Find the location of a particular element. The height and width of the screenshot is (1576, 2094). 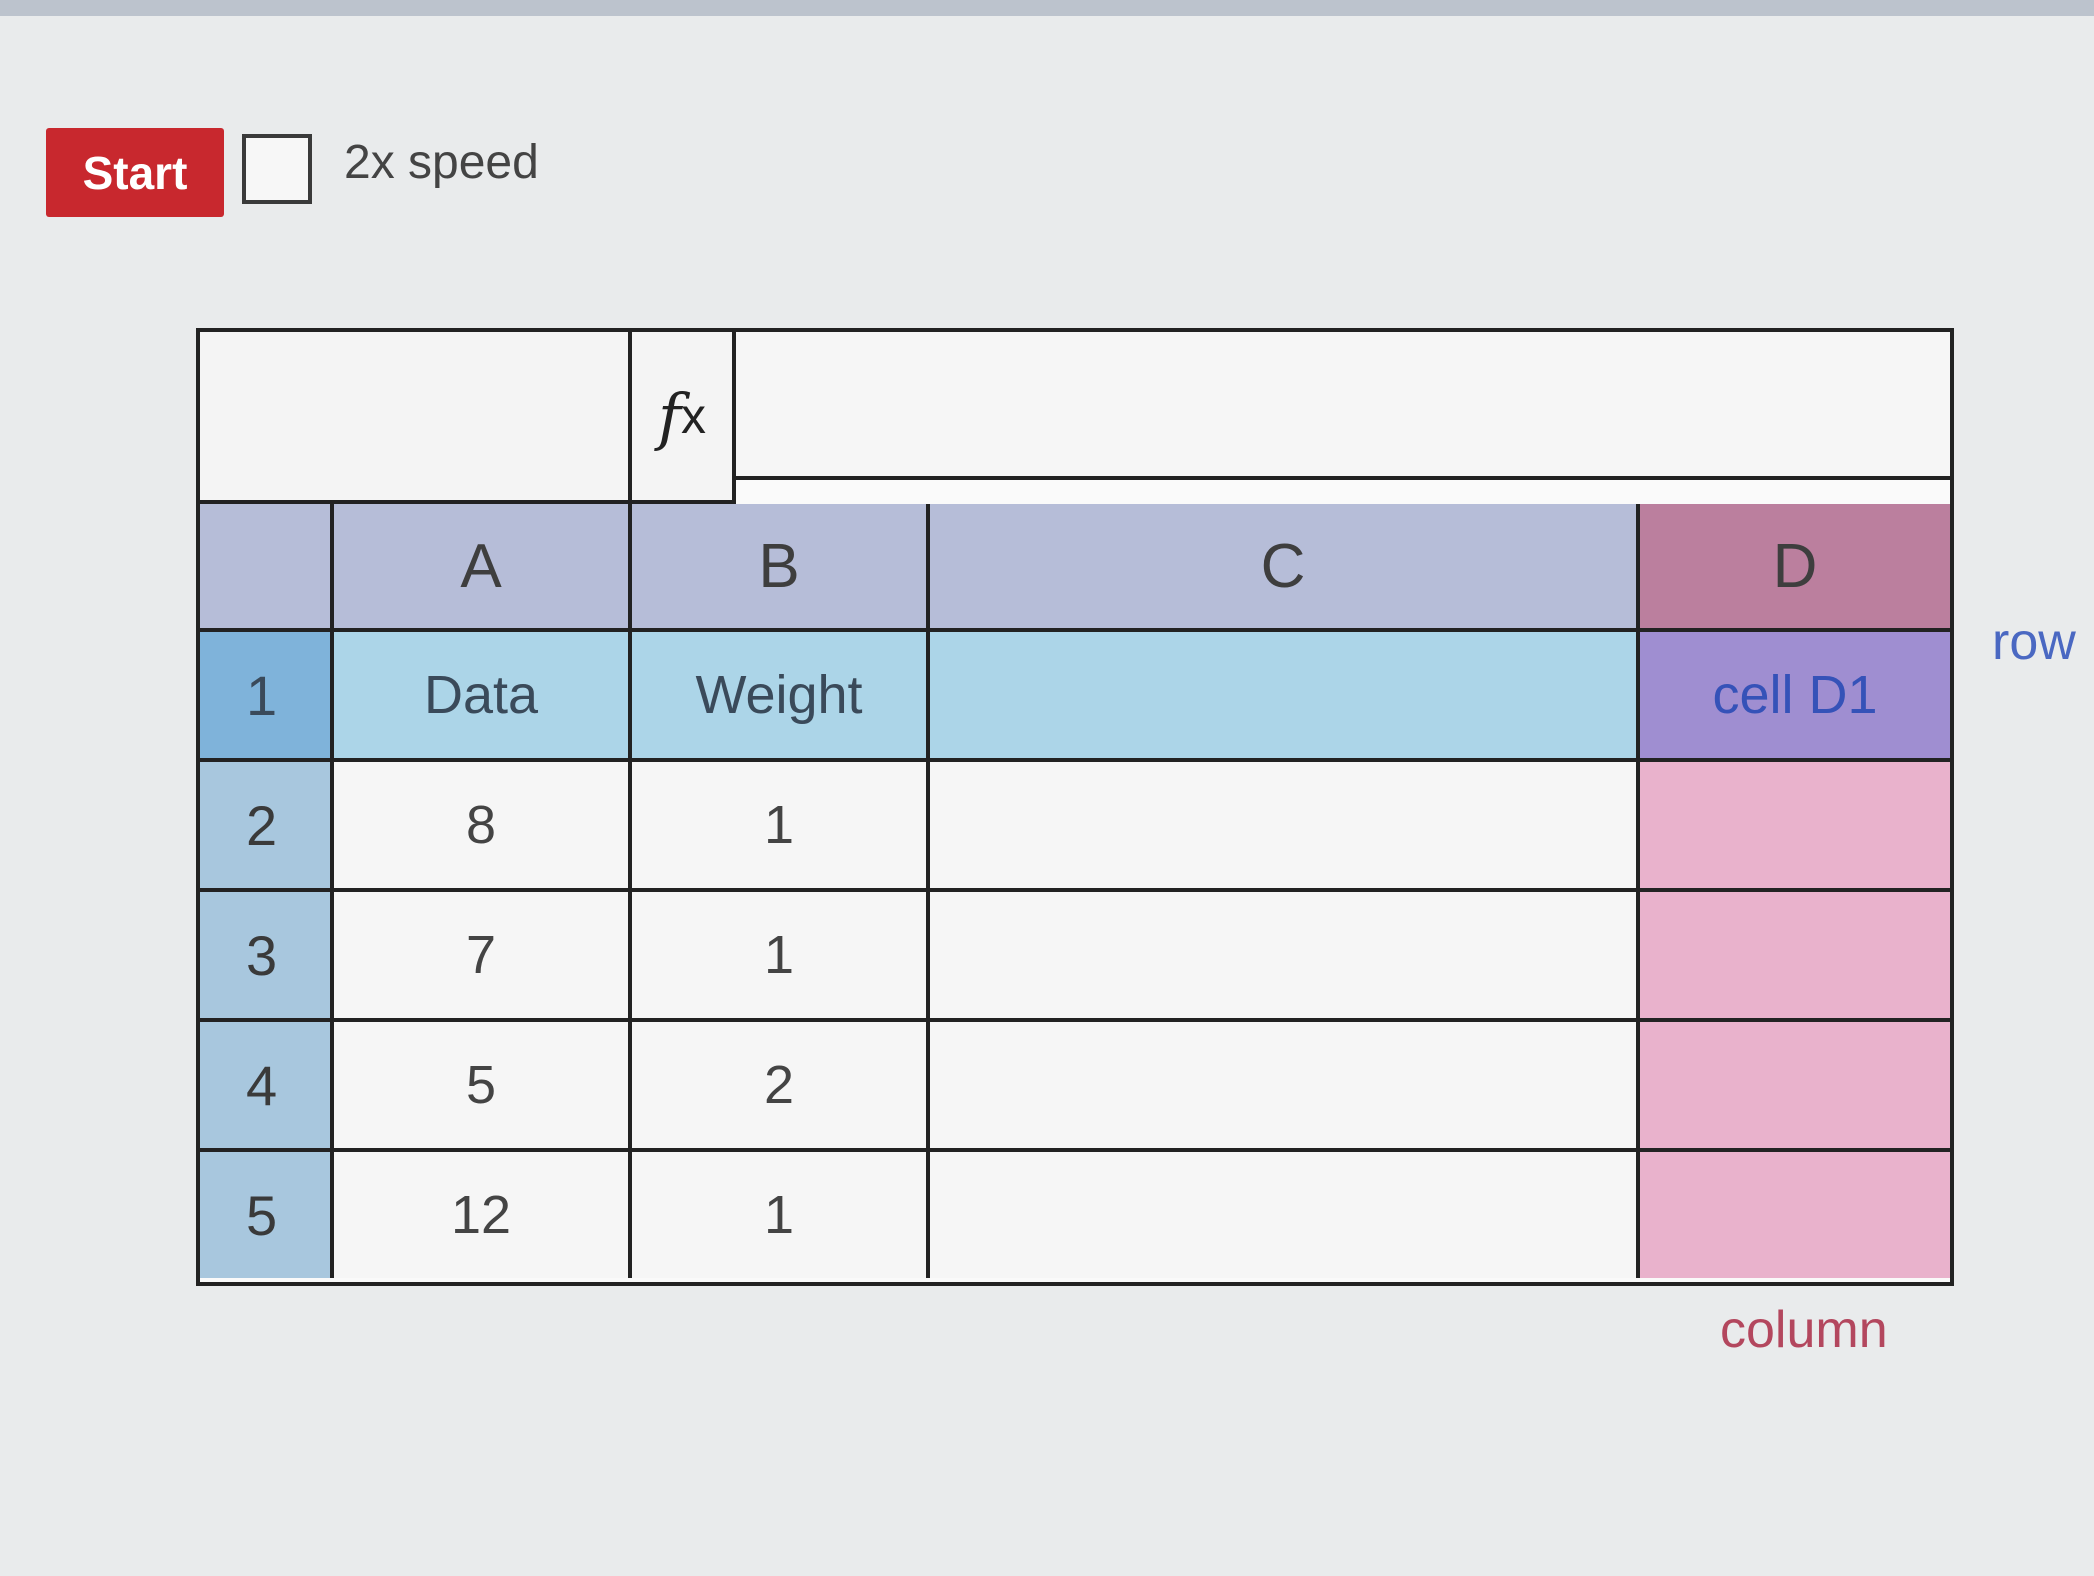

column-header-c: C is located at coordinates (1285, 568).